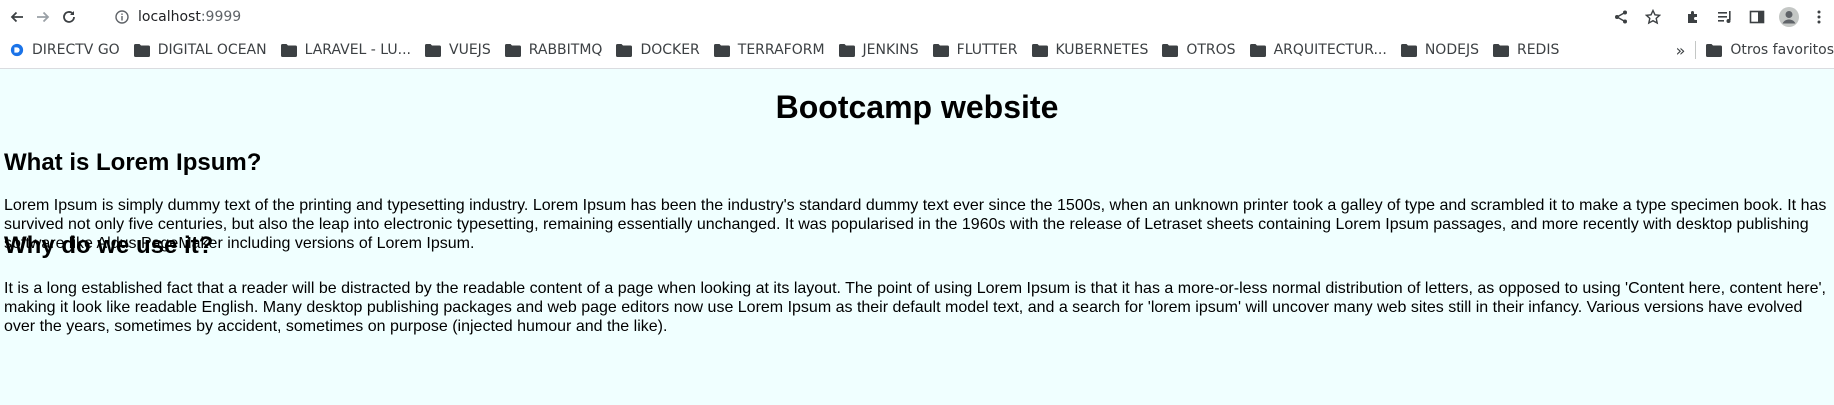 The image size is (1834, 405). Describe the element at coordinates (1782, 50) in the screenshot. I see `bookmark-label: Otros favoritos` at that location.